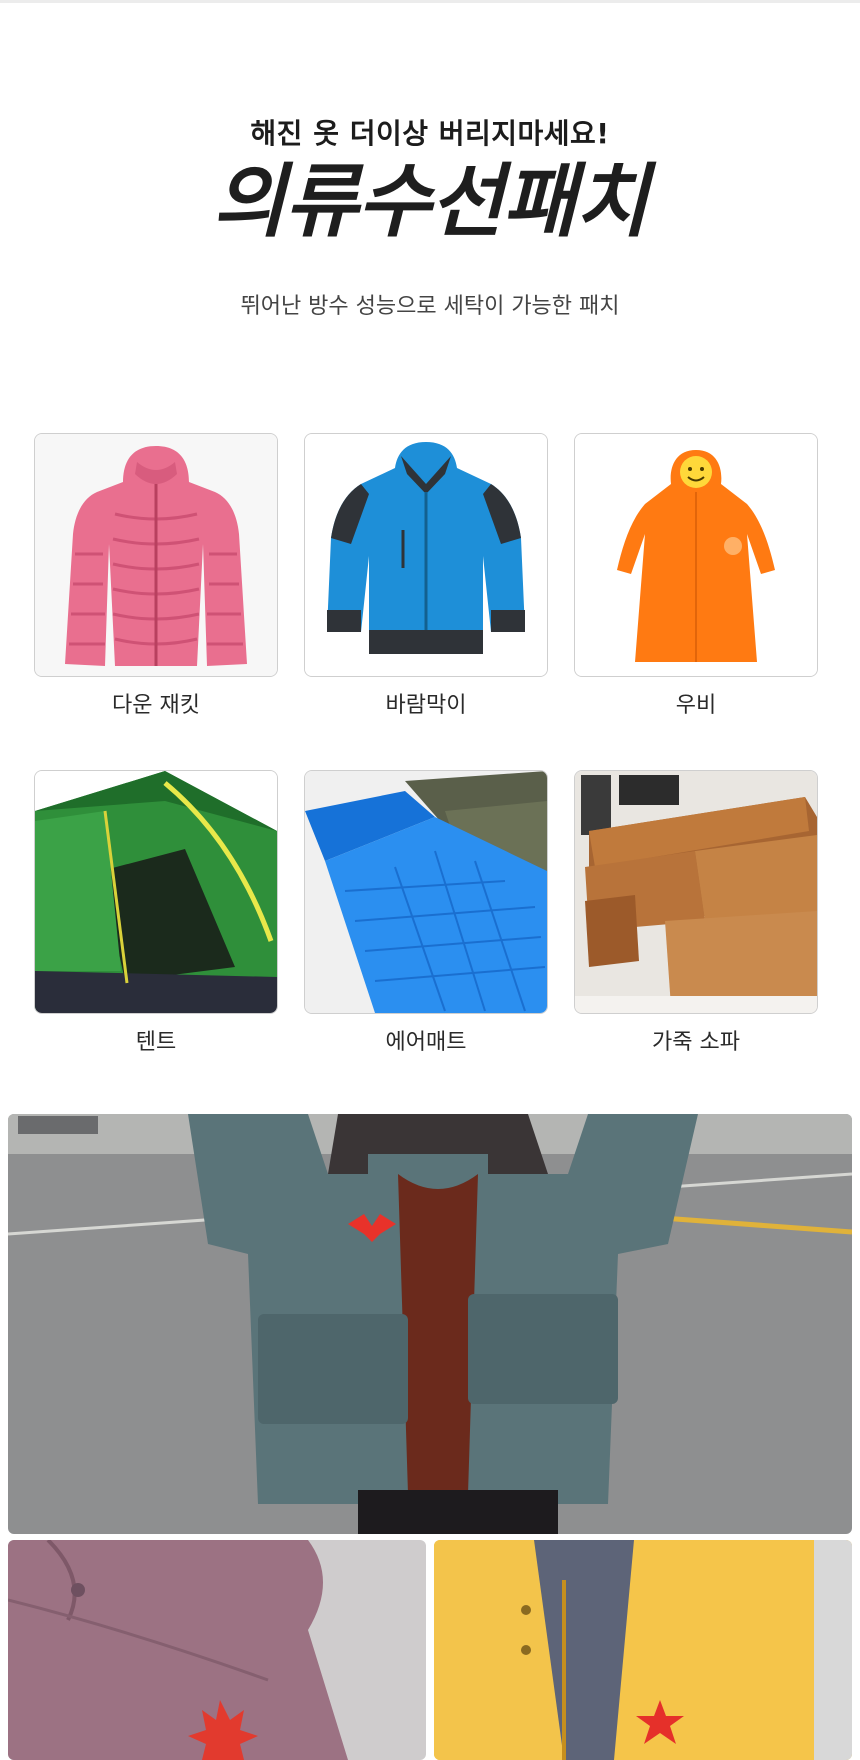 This screenshot has width=860, height=1760. What do you see at coordinates (696, 555) in the screenshot?
I see `raincoat-image` at bounding box center [696, 555].